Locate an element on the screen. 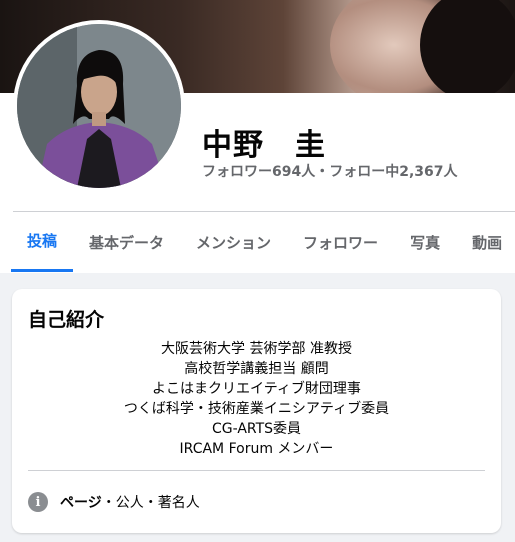 This screenshot has width=515, height=542. divider is located at coordinates (256, 470).